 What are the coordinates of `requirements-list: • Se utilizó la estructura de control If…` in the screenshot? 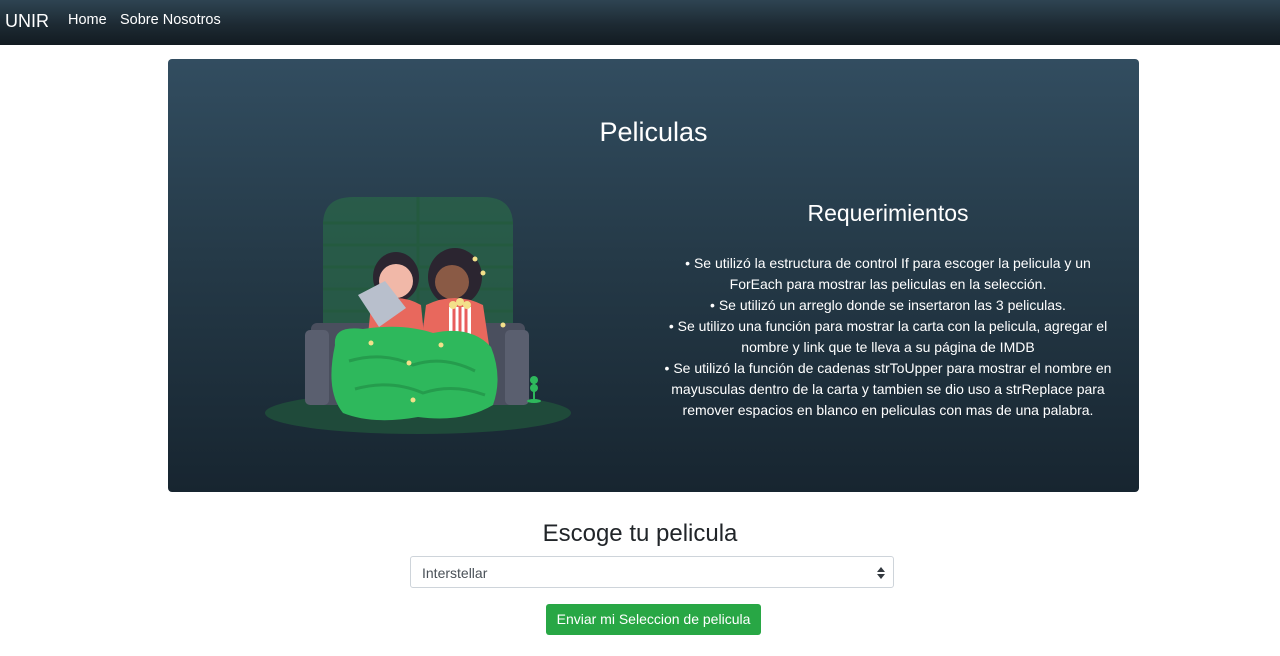 It's located at (888, 337).